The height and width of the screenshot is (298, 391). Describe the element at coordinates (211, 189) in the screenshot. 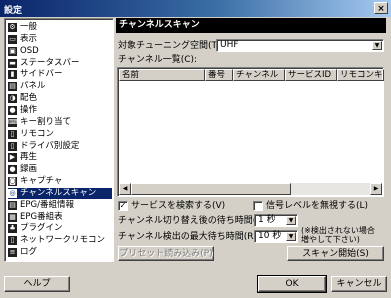

I see `scroll-thumb` at that location.